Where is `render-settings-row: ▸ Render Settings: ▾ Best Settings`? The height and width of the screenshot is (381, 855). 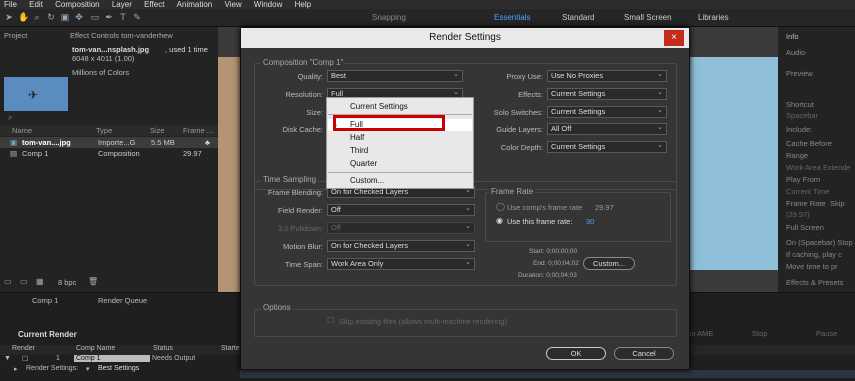
render-settings-row: ▸ Render Settings: ▾ Best Settings is located at coordinates (134, 369).